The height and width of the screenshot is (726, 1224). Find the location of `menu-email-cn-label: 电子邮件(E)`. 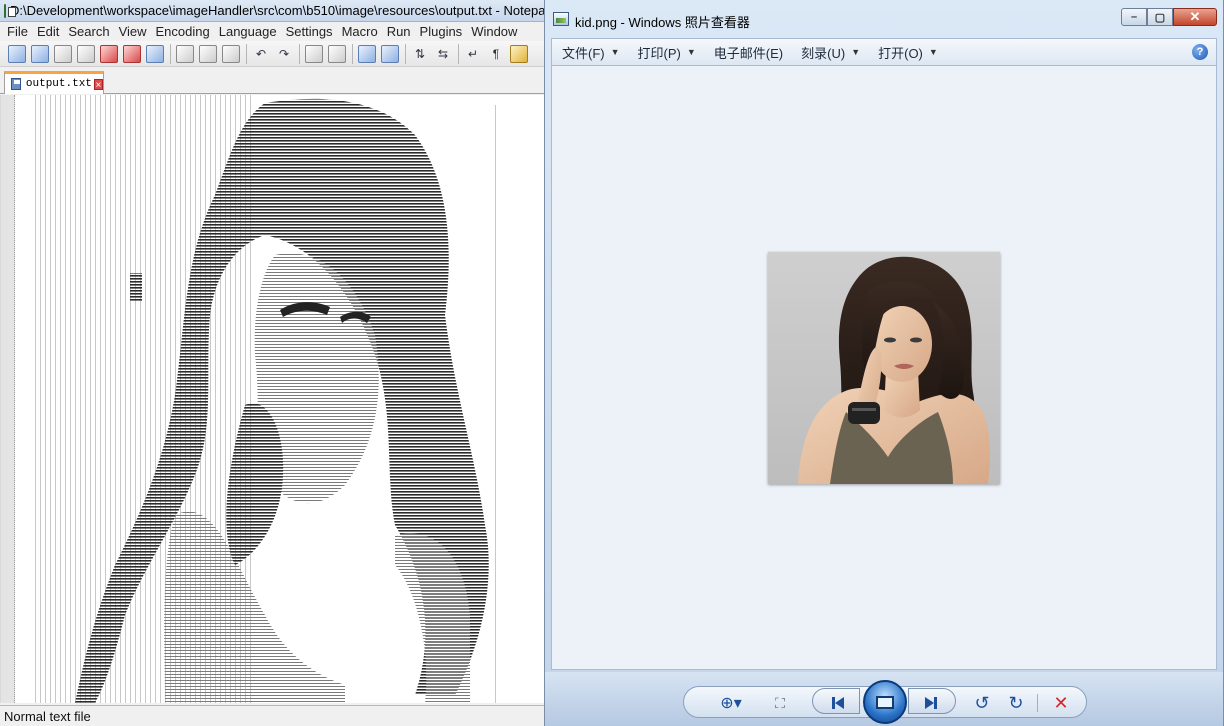

menu-email-cn-label: 电子邮件(E) is located at coordinates (748, 53).